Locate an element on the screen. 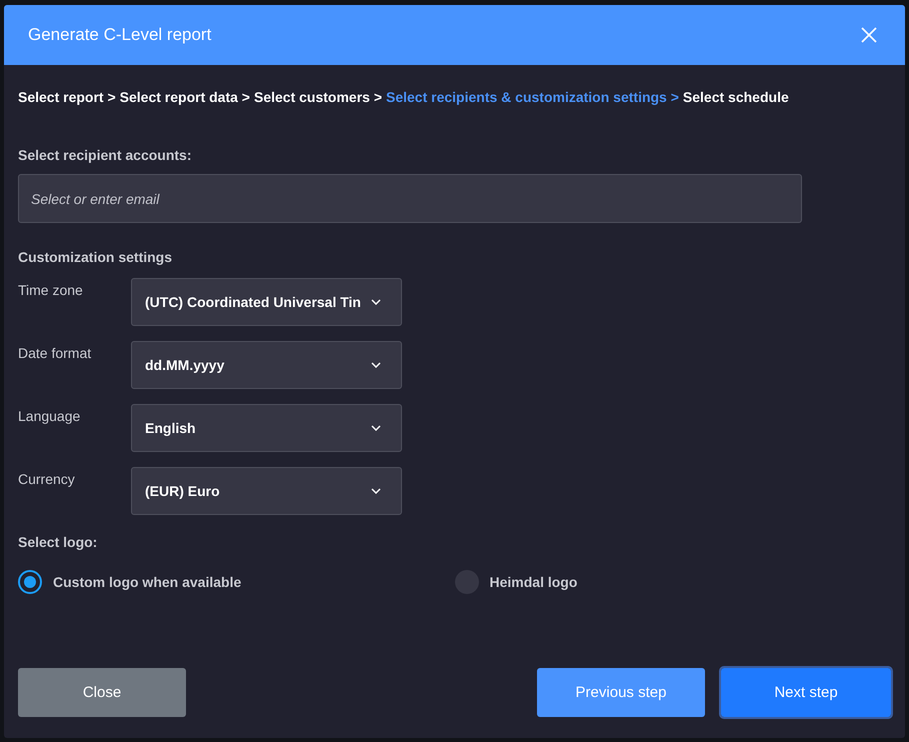 This screenshot has width=909, height=742. dropdown: English is located at coordinates (266, 428).